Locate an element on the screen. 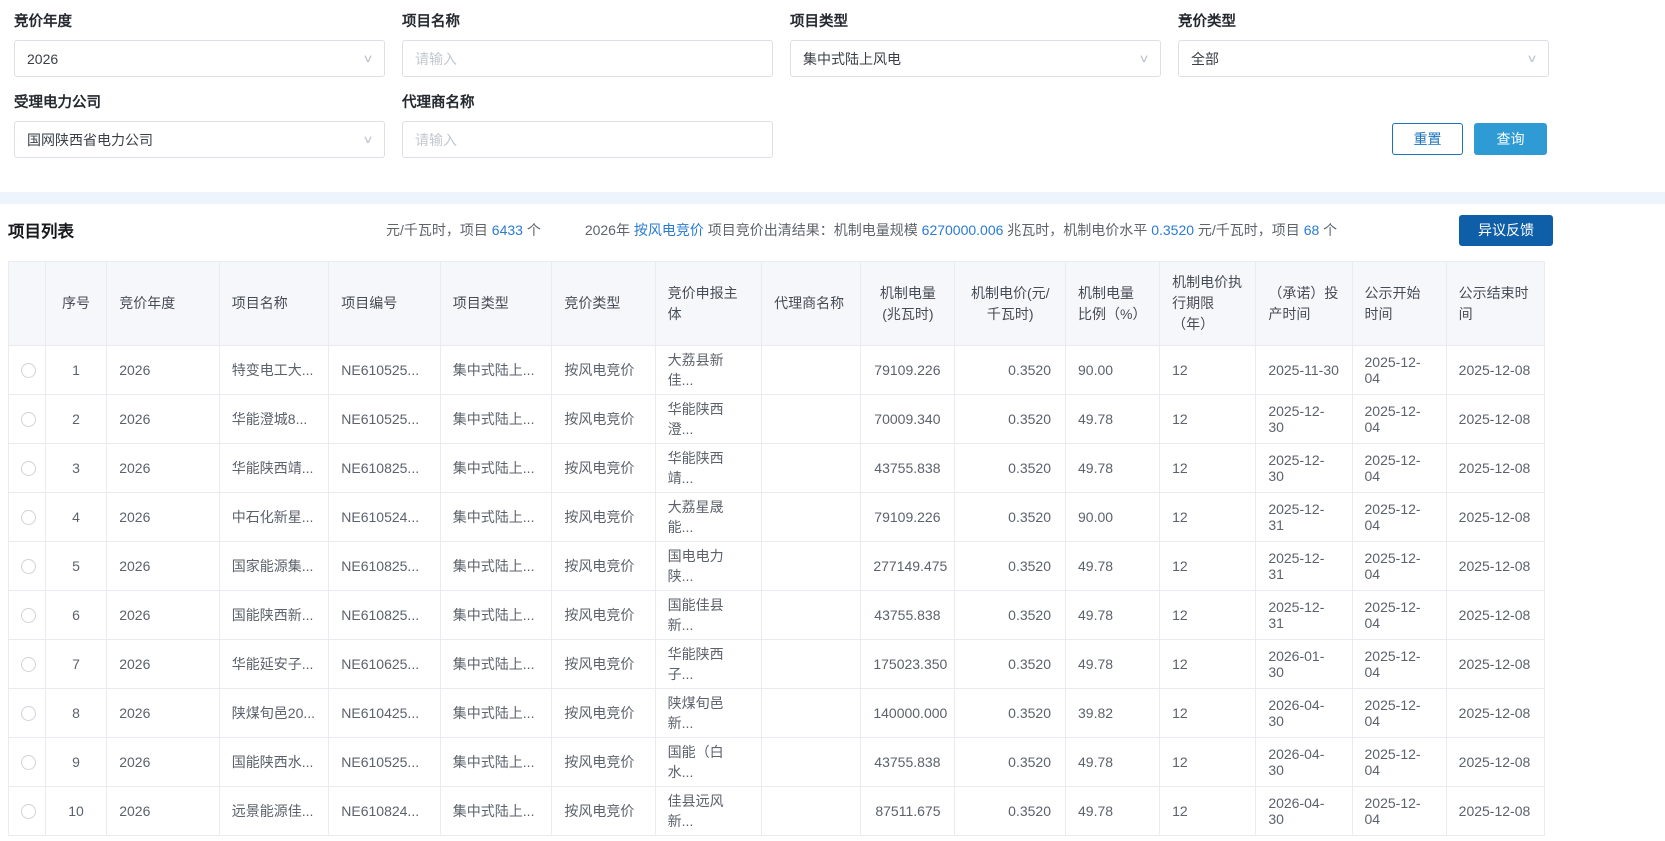 Image resolution: width=1665 pixels, height=841 pixels. bid-type-select: 全部 ∨ is located at coordinates (1363, 58).